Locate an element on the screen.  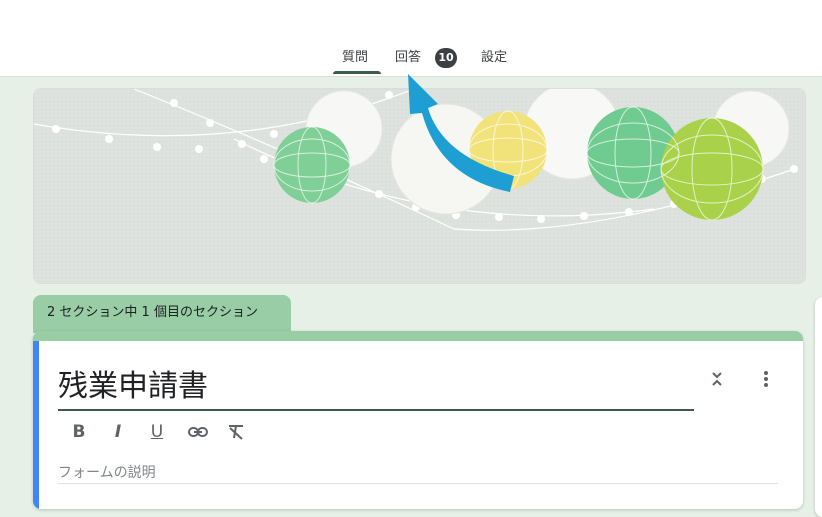
card-top-accent is located at coordinates (418, 336).